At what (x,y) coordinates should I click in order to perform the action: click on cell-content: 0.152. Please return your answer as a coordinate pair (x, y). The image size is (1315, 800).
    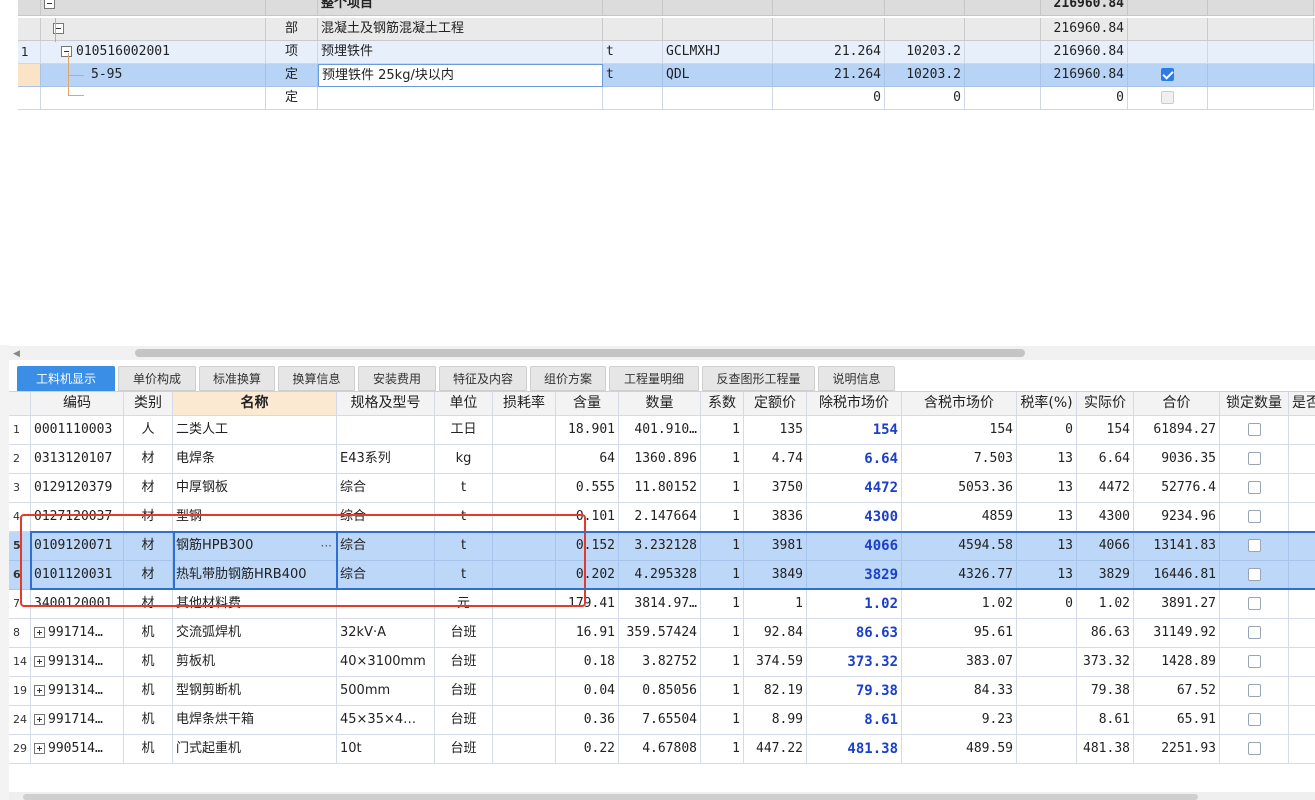
    Looking at the image, I should click on (587, 546).